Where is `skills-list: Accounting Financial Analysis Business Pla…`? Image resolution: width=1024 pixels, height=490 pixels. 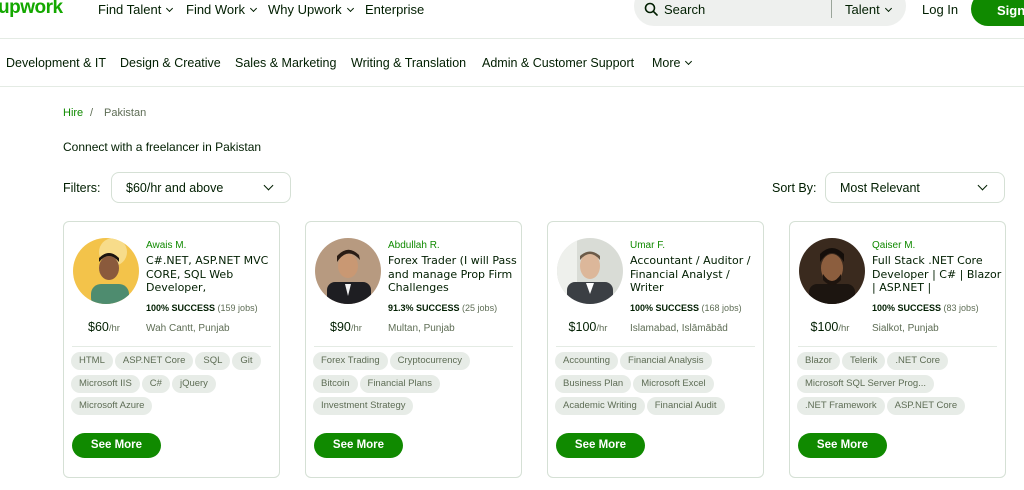 skills-list: Accounting Financial Analysis Business Pla… is located at coordinates (657, 386).